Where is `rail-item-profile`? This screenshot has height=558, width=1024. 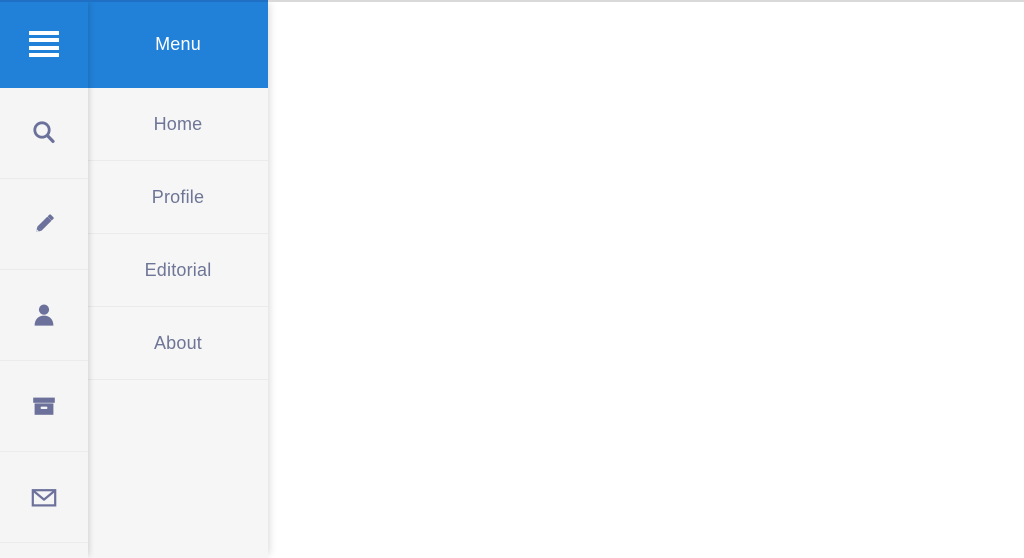 rail-item-profile is located at coordinates (44, 315).